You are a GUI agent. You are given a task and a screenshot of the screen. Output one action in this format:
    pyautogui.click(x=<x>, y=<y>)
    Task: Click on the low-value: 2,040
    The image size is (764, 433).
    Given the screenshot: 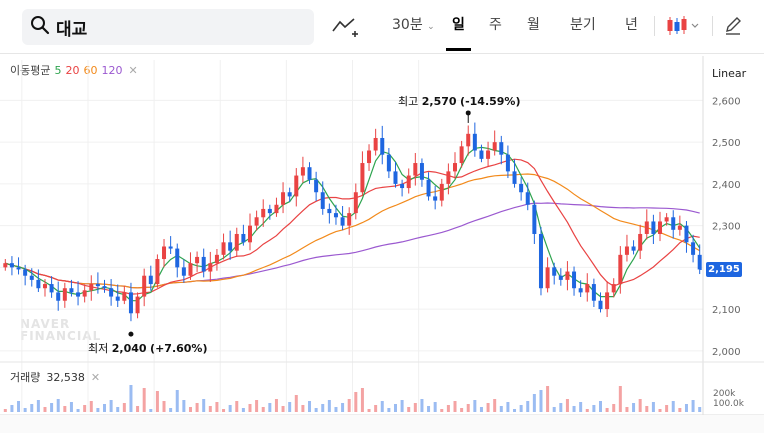 What is the action you would take?
    pyautogui.click(x=129, y=348)
    